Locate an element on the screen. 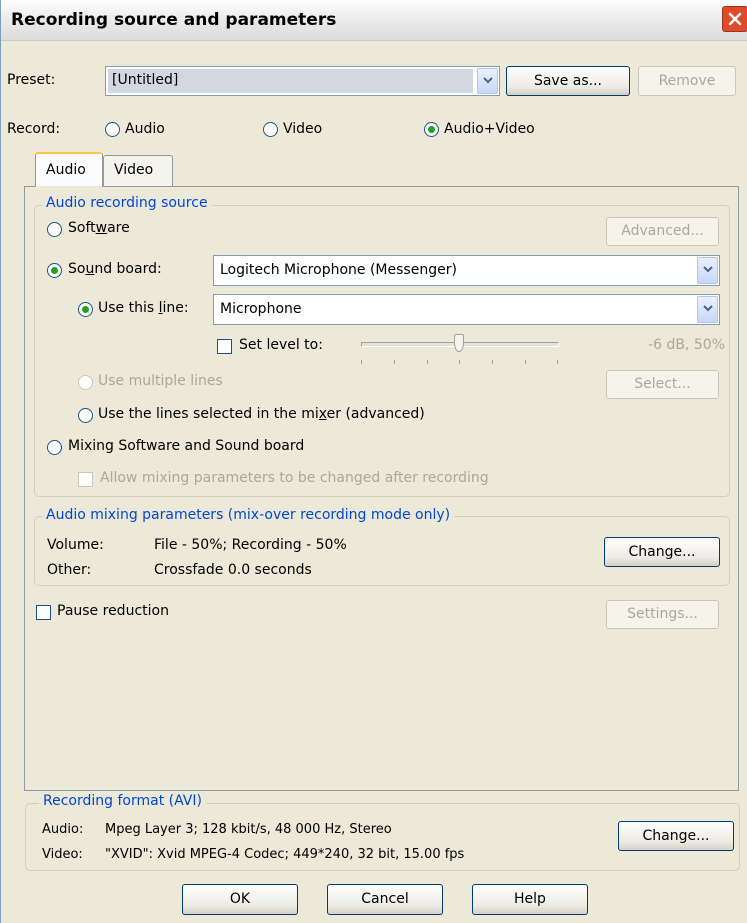  record-audio-label: Audio is located at coordinates (145, 129).